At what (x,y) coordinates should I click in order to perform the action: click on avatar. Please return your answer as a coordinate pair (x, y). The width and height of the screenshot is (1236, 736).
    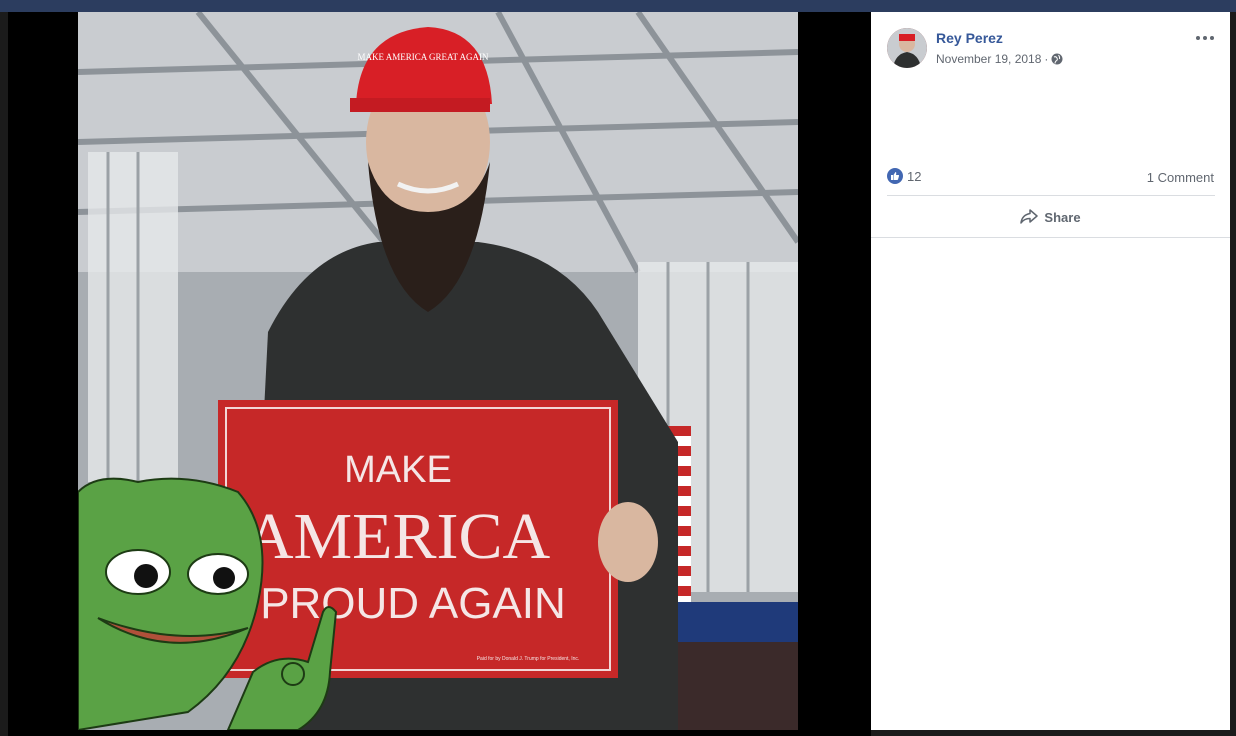
    Looking at the image, I should click on (907, 48).